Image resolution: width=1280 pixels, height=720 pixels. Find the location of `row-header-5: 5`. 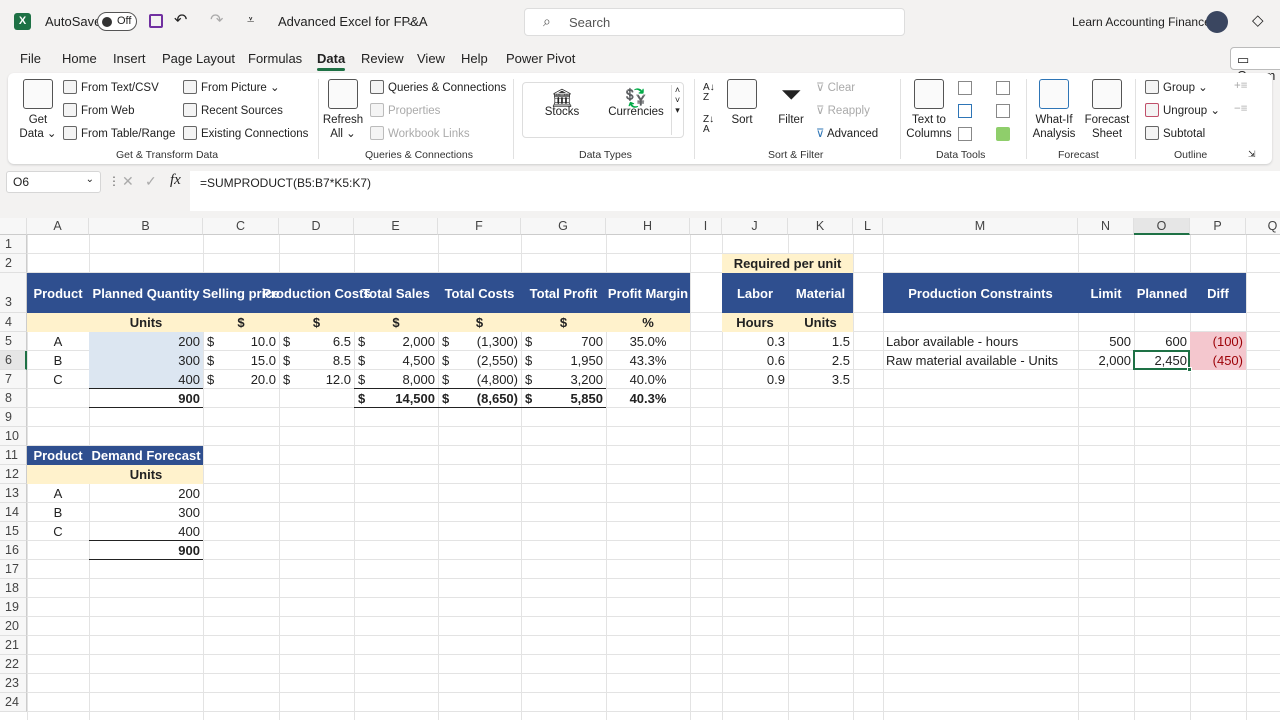

row-header-5: 5 is located at coordinates (13, 341).